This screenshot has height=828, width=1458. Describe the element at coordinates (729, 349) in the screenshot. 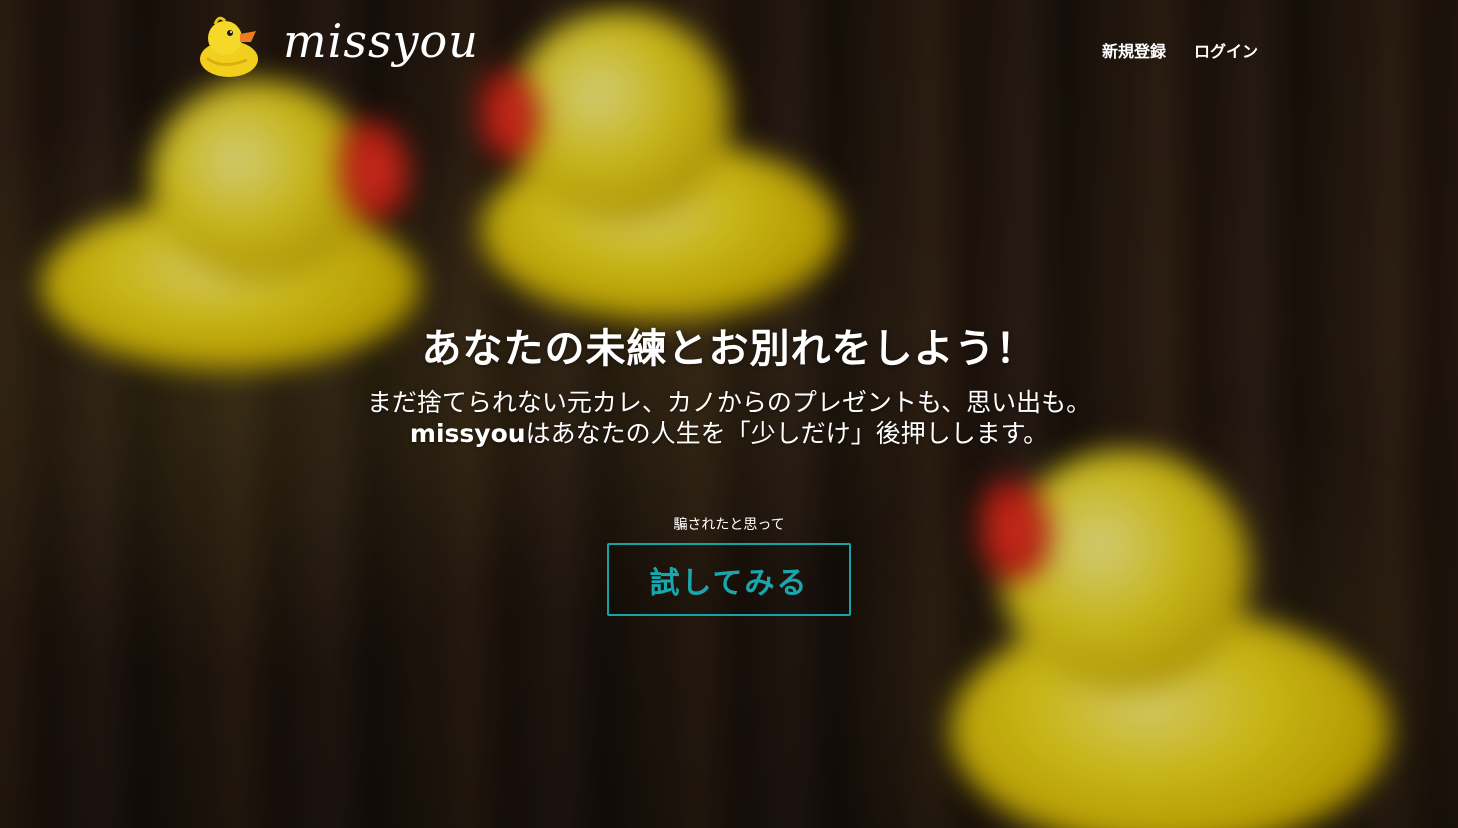

I see `hero-headline: あなたの未練とお別れをしよう！` at that location.